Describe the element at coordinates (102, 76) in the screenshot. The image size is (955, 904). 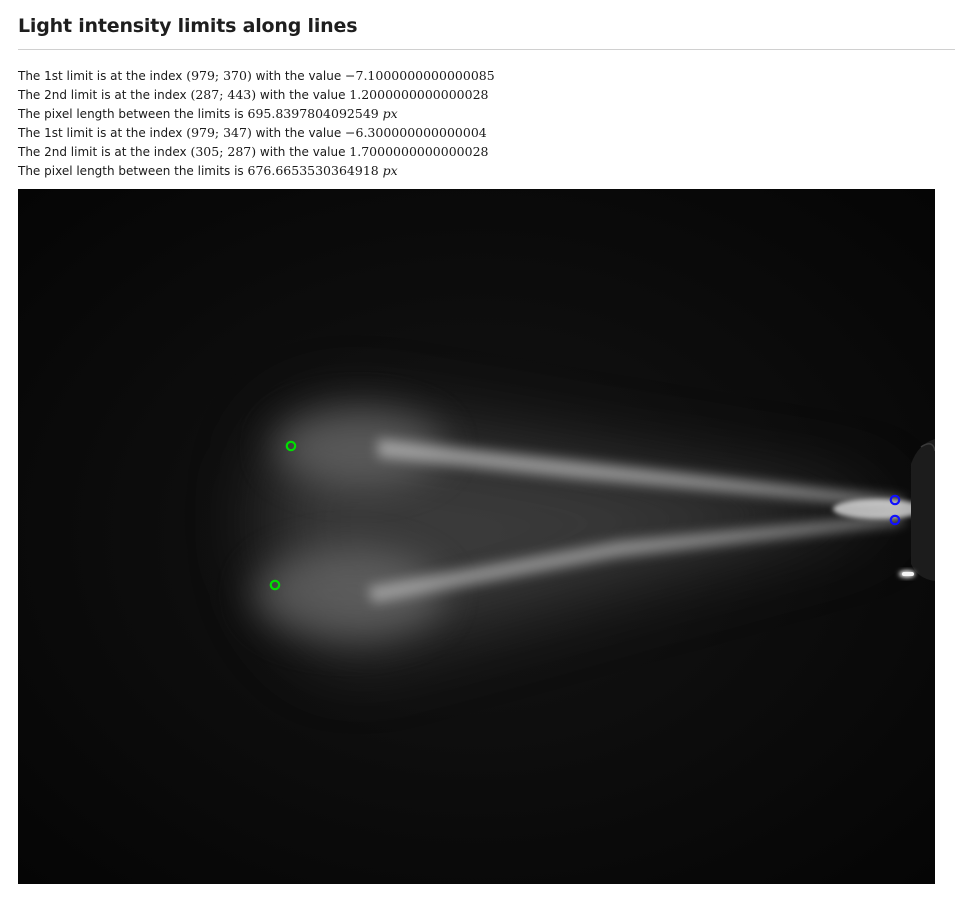
I see `result-line-1-prefix: The 1st limit is at the index` at that location.